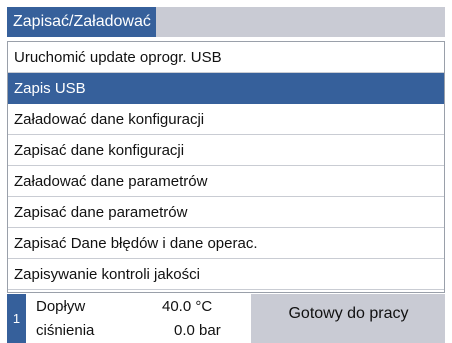 The height and width of the screenshot is (343, 452). Describe the element at coordinates (16, 318) in the screenshot. I see `status-number: 1` at that location.